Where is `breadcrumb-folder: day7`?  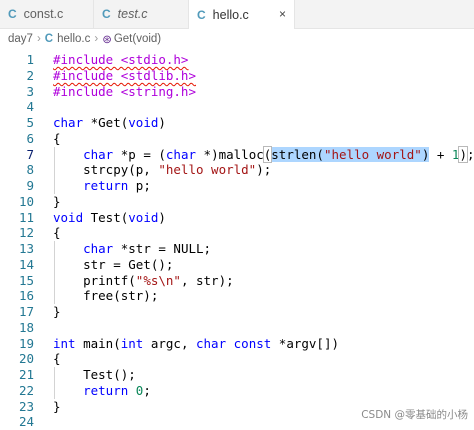
breadcrumb-folder: day7 is located at coordinates (20, 39).